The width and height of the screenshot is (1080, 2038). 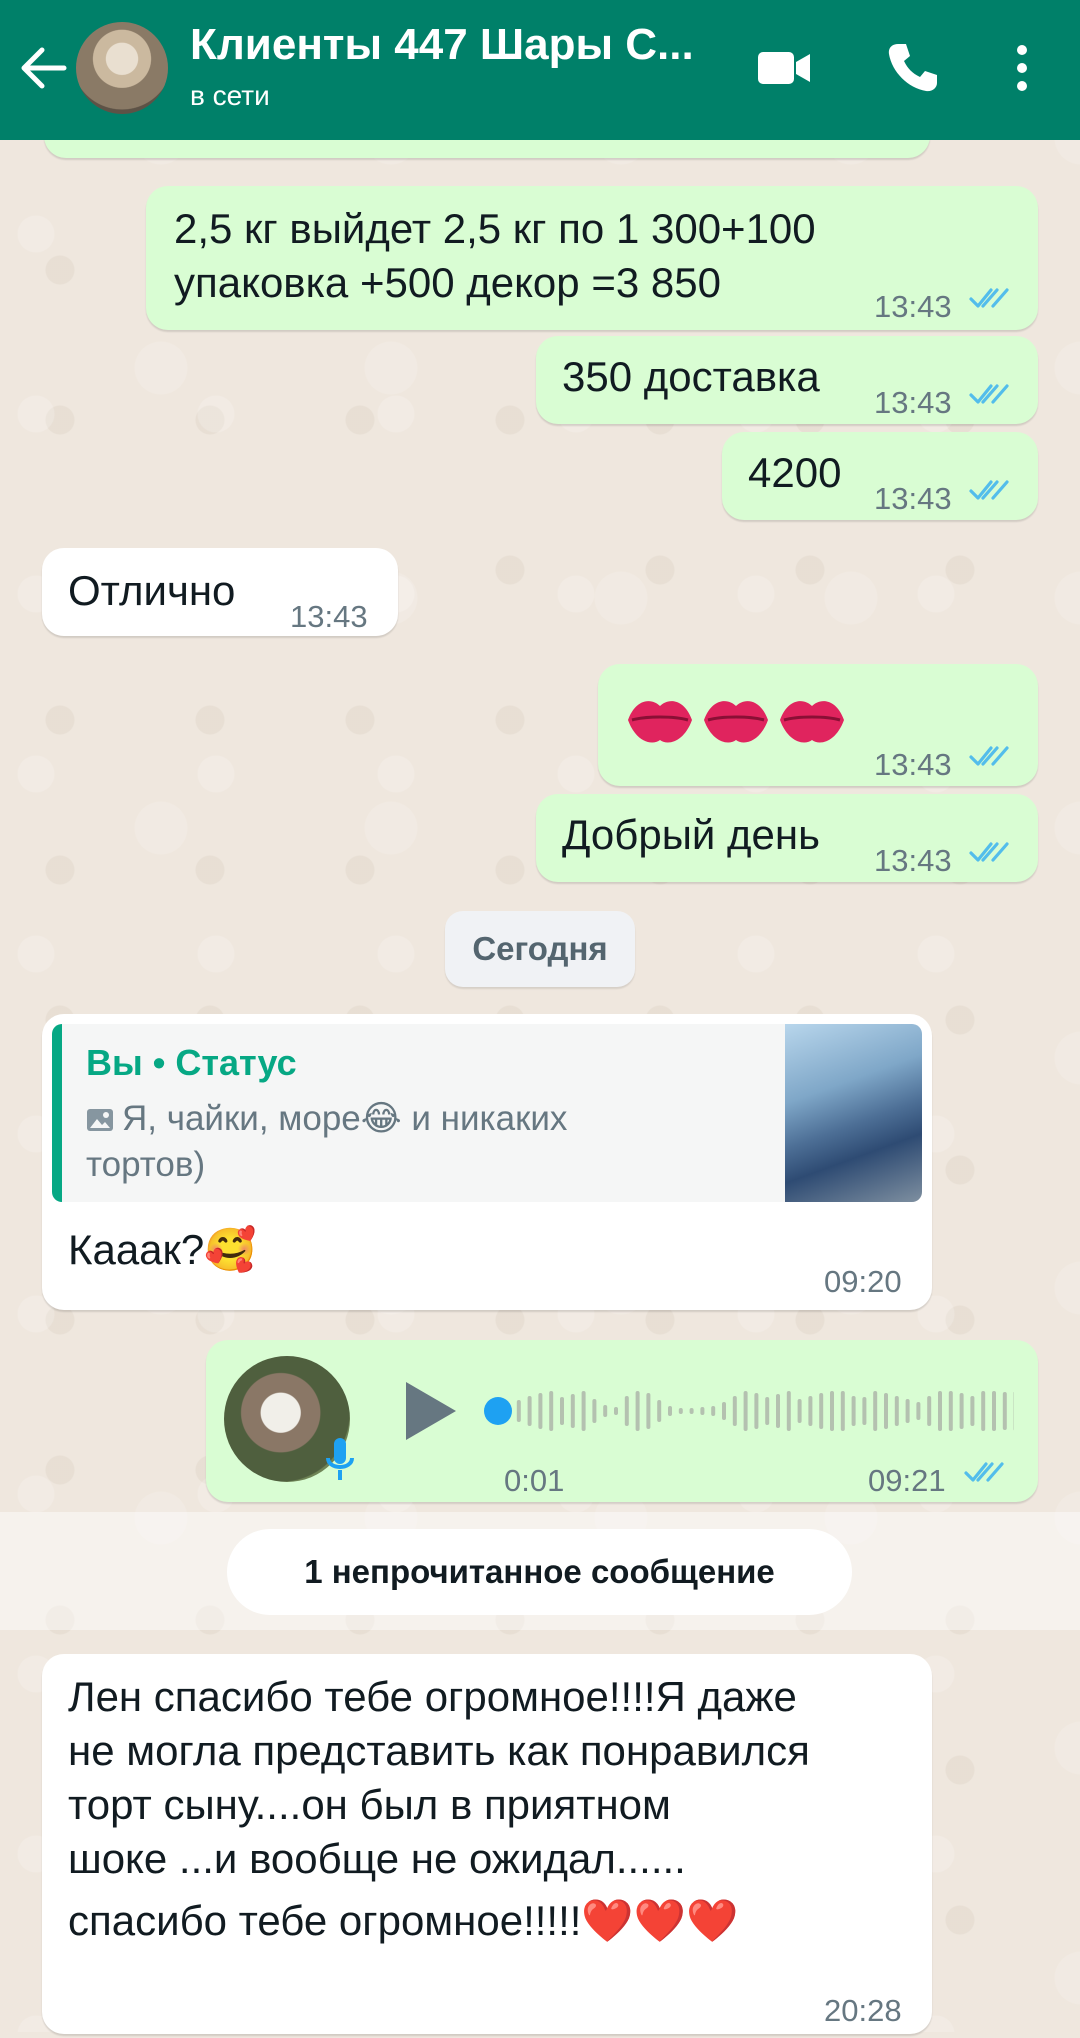 What do you see at coordinates (691, 377) in the screenshot?
I see `message-text: 350 доставка` at bounding box center [691, 377].